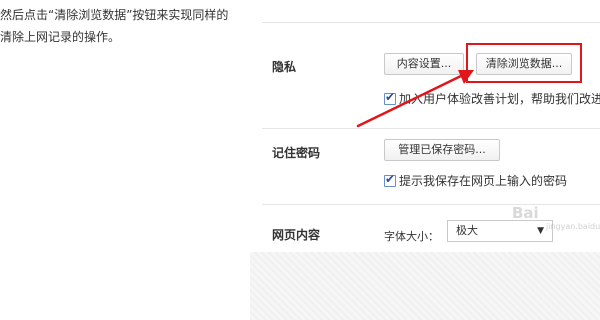 This screenshot has height=320, width=600. Describe the element at coordinates (525, 213) in the screenshot. I see `watermark-logo: Bai` at that location.